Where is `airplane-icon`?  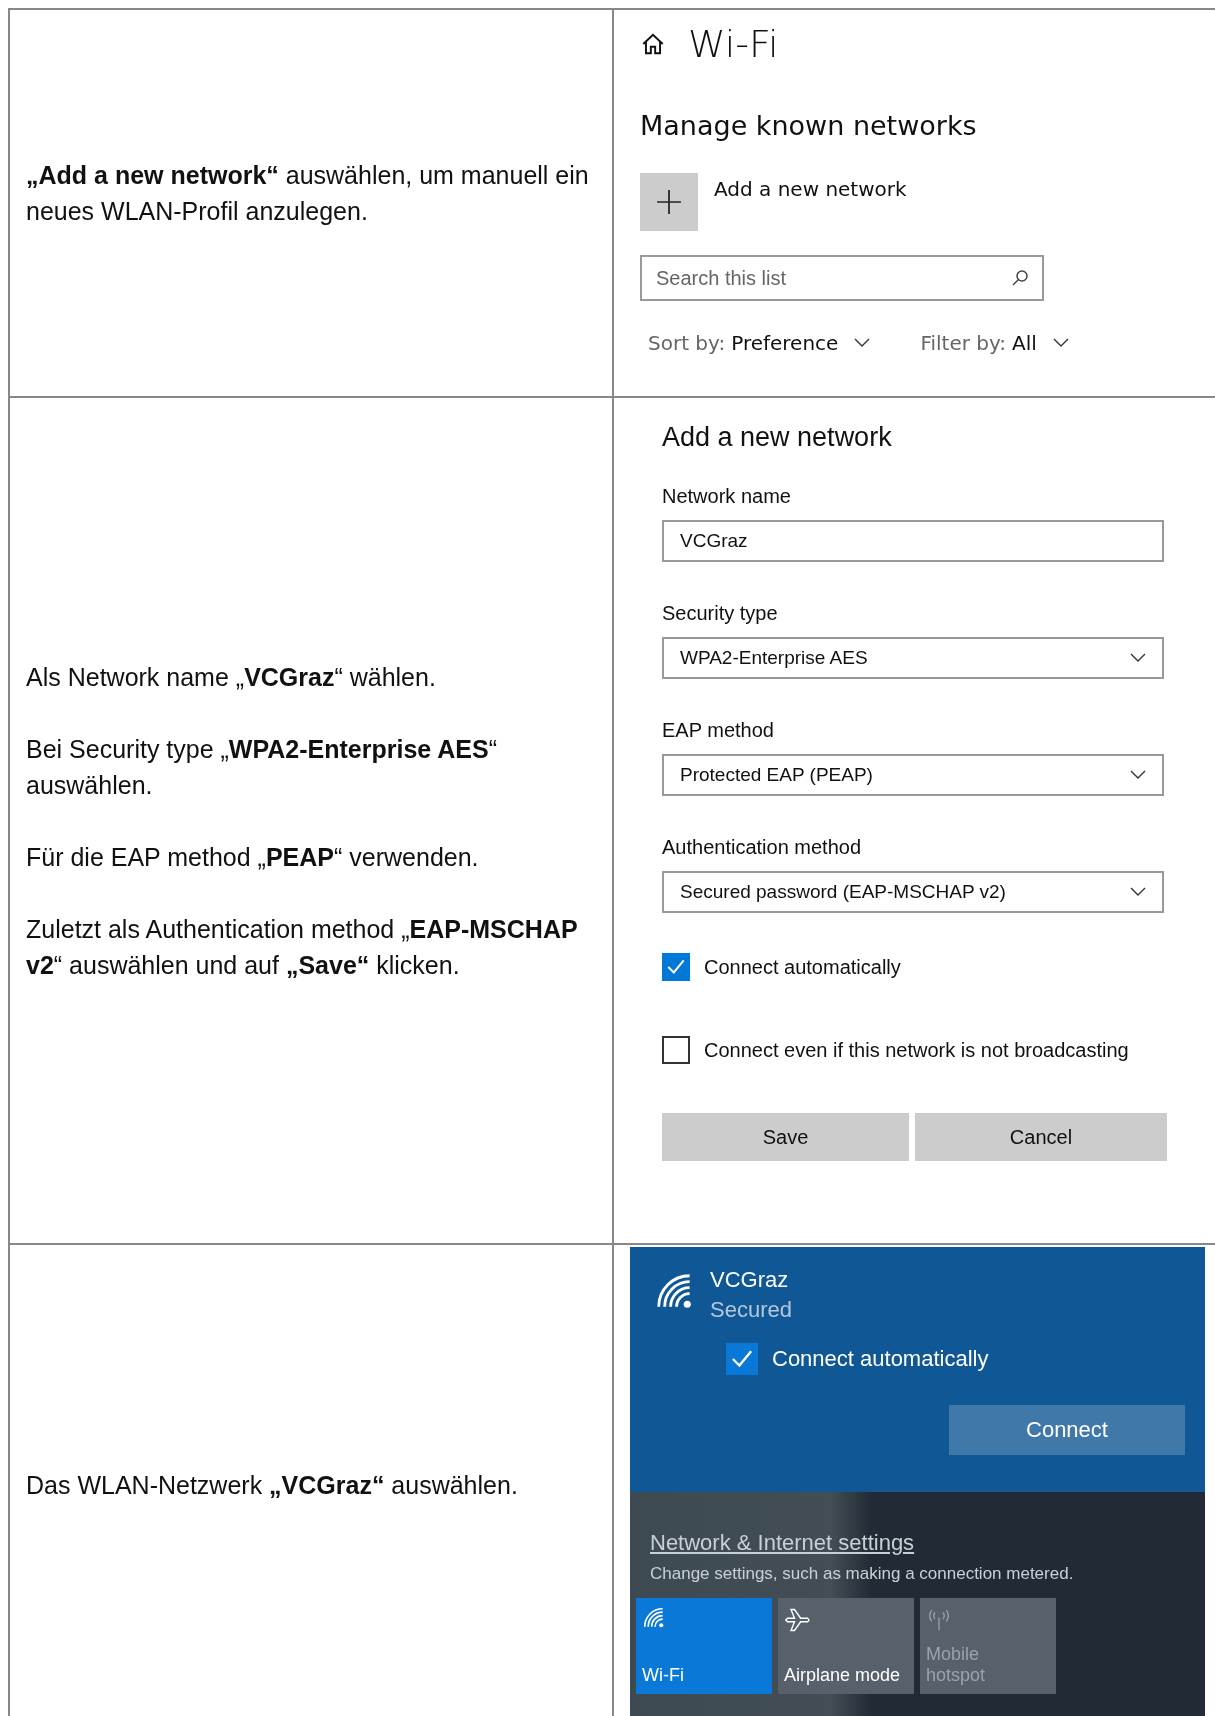 airplane-icon is located at coordinates (798, 1620).